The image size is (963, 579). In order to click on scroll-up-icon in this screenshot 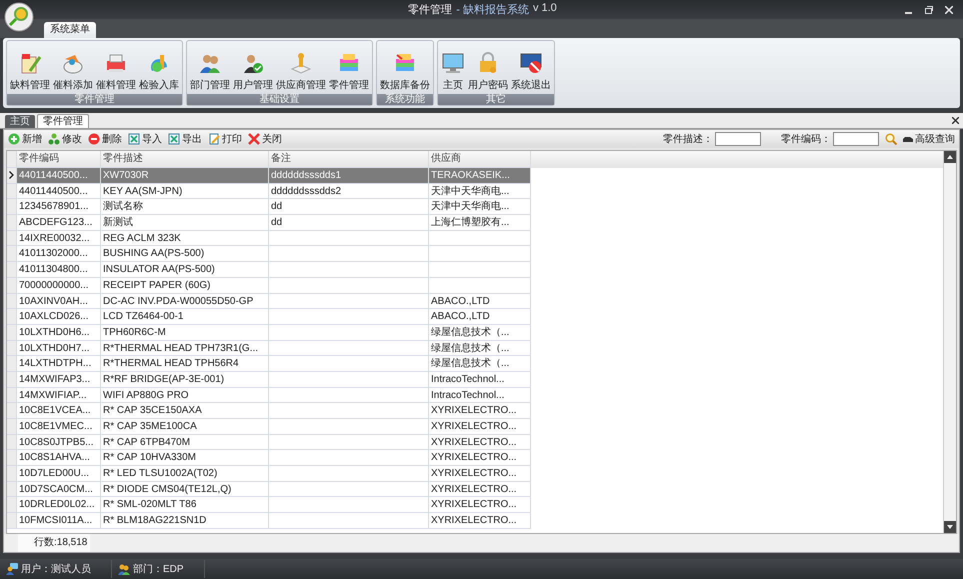, I will do `click(950, 157)`.